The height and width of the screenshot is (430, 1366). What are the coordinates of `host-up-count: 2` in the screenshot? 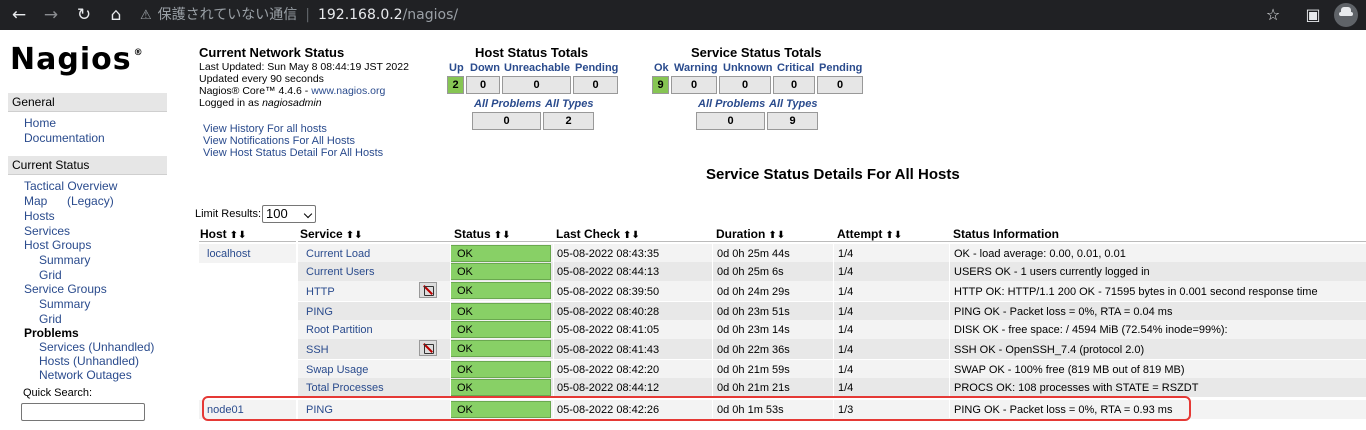 It's located at (455, 85).